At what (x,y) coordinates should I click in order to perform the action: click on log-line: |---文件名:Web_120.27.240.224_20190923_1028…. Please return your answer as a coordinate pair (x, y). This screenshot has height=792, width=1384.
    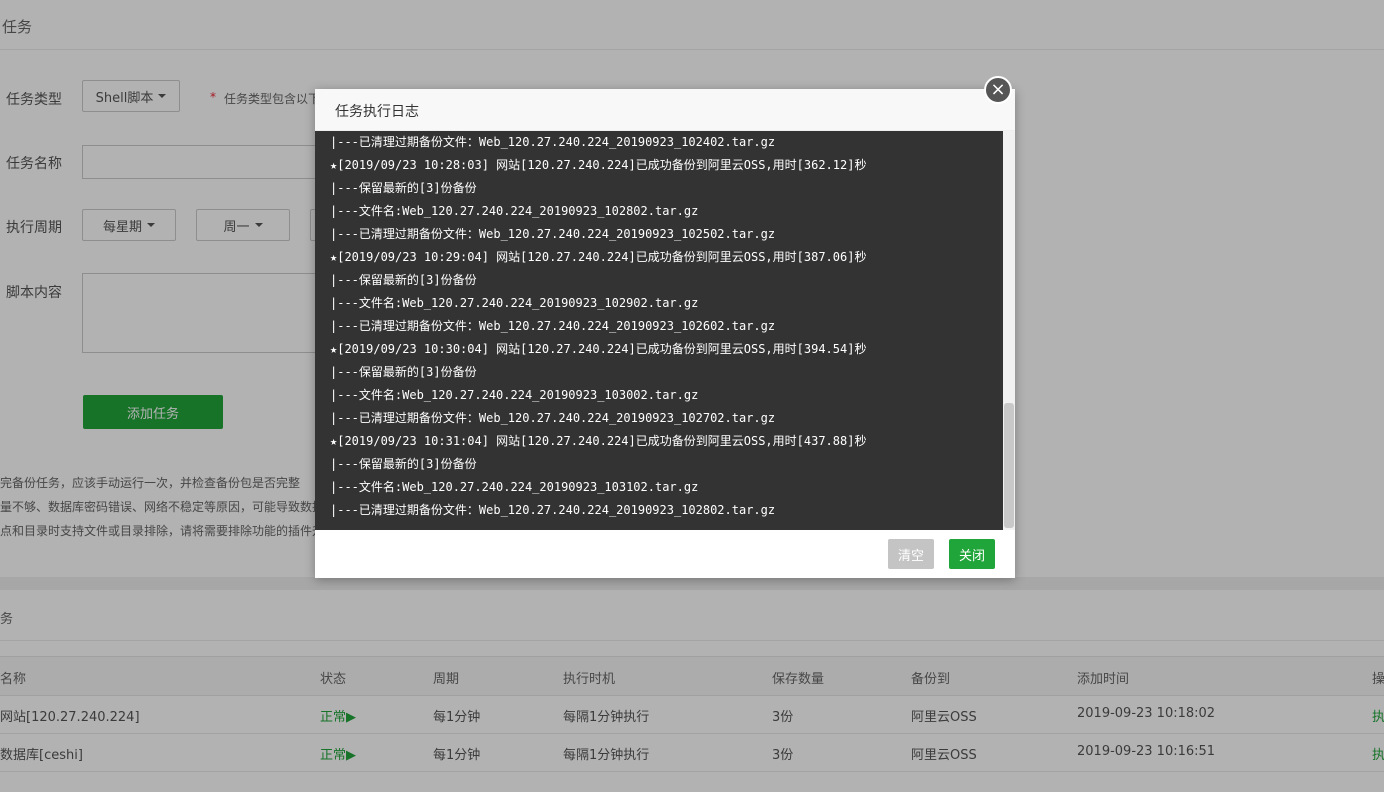
    Looking at the image, I should click on (514, 211).